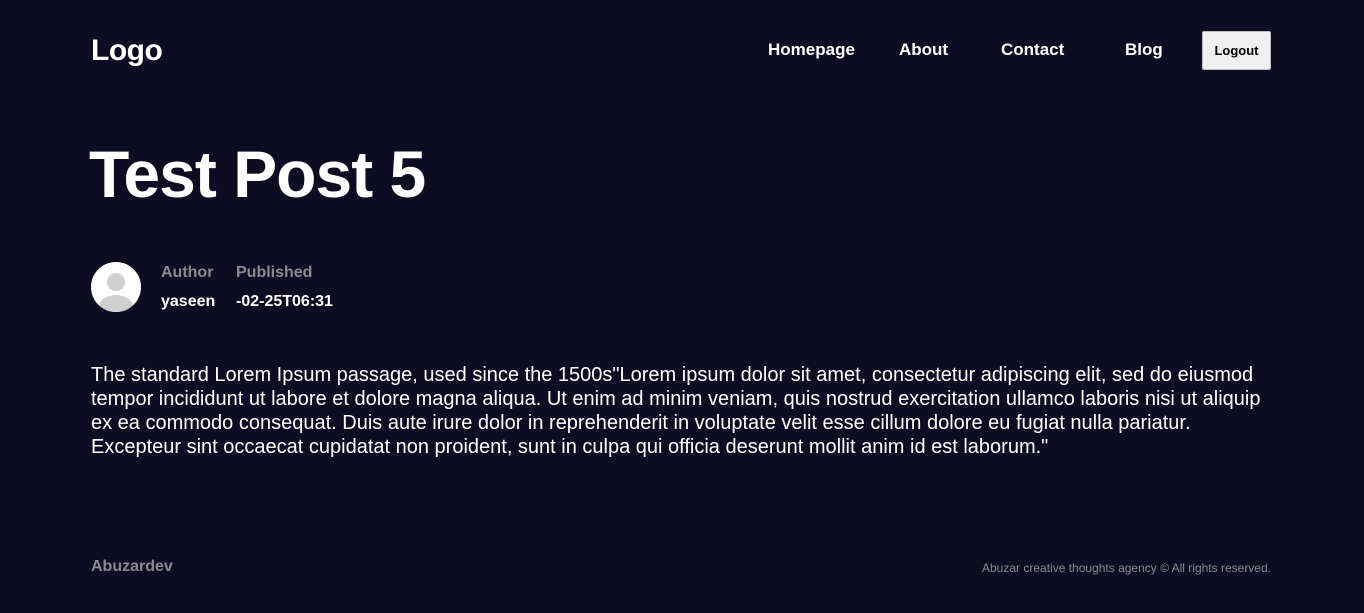  What do you see at coordinates (923, 50) in the screenshot?
I see `nav-link-about: About` at bounding box center [923, 50].